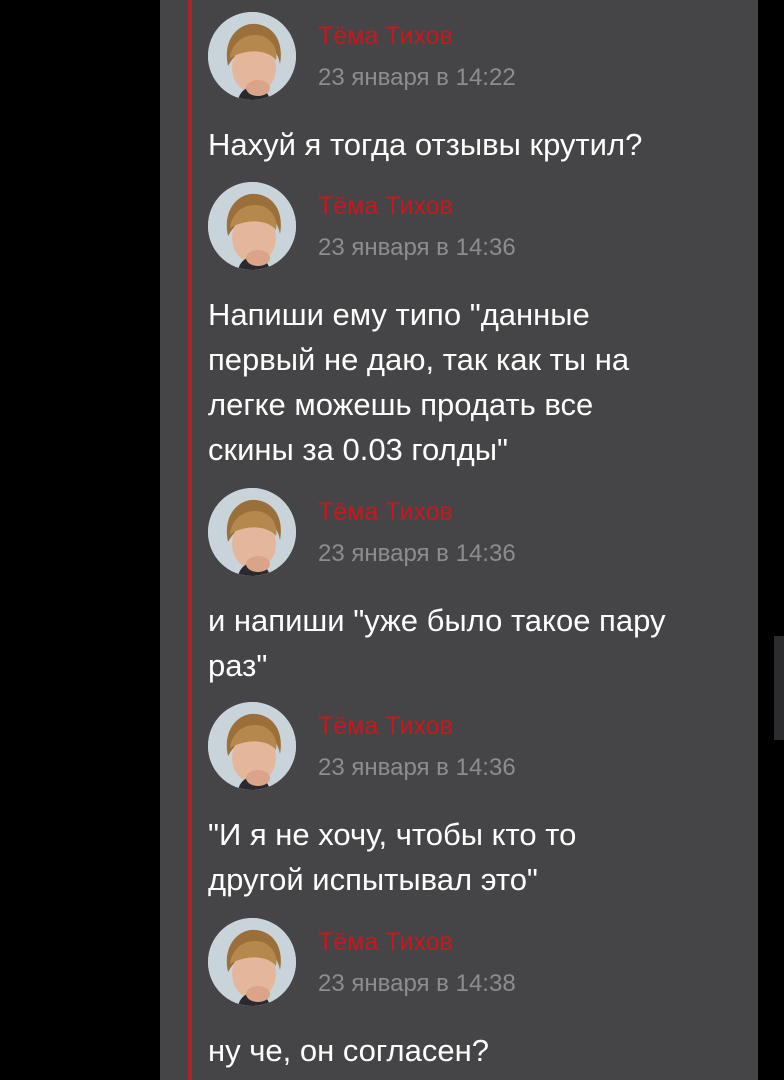  Describe the element at coordinates (417, 983) in the screenshot. I see `message-timestamp: 23 января в 14:38` at that location.